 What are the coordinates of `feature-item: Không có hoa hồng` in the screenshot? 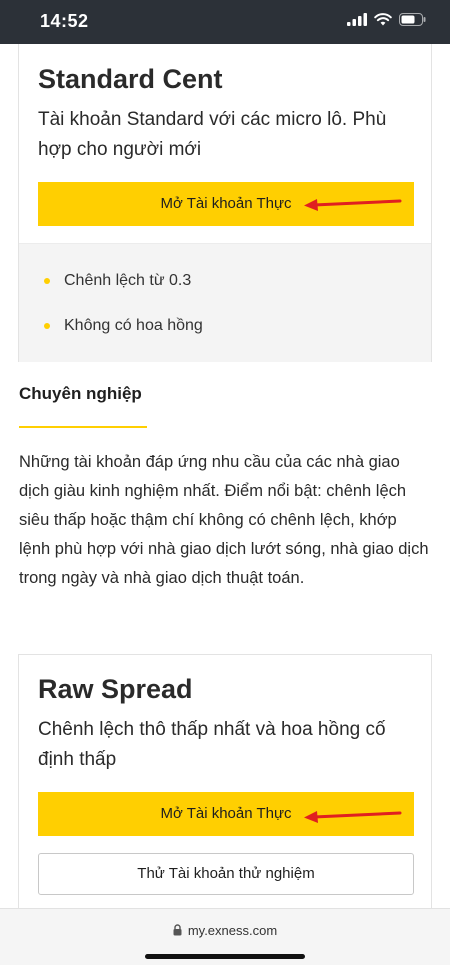 It's located at (123, 326).